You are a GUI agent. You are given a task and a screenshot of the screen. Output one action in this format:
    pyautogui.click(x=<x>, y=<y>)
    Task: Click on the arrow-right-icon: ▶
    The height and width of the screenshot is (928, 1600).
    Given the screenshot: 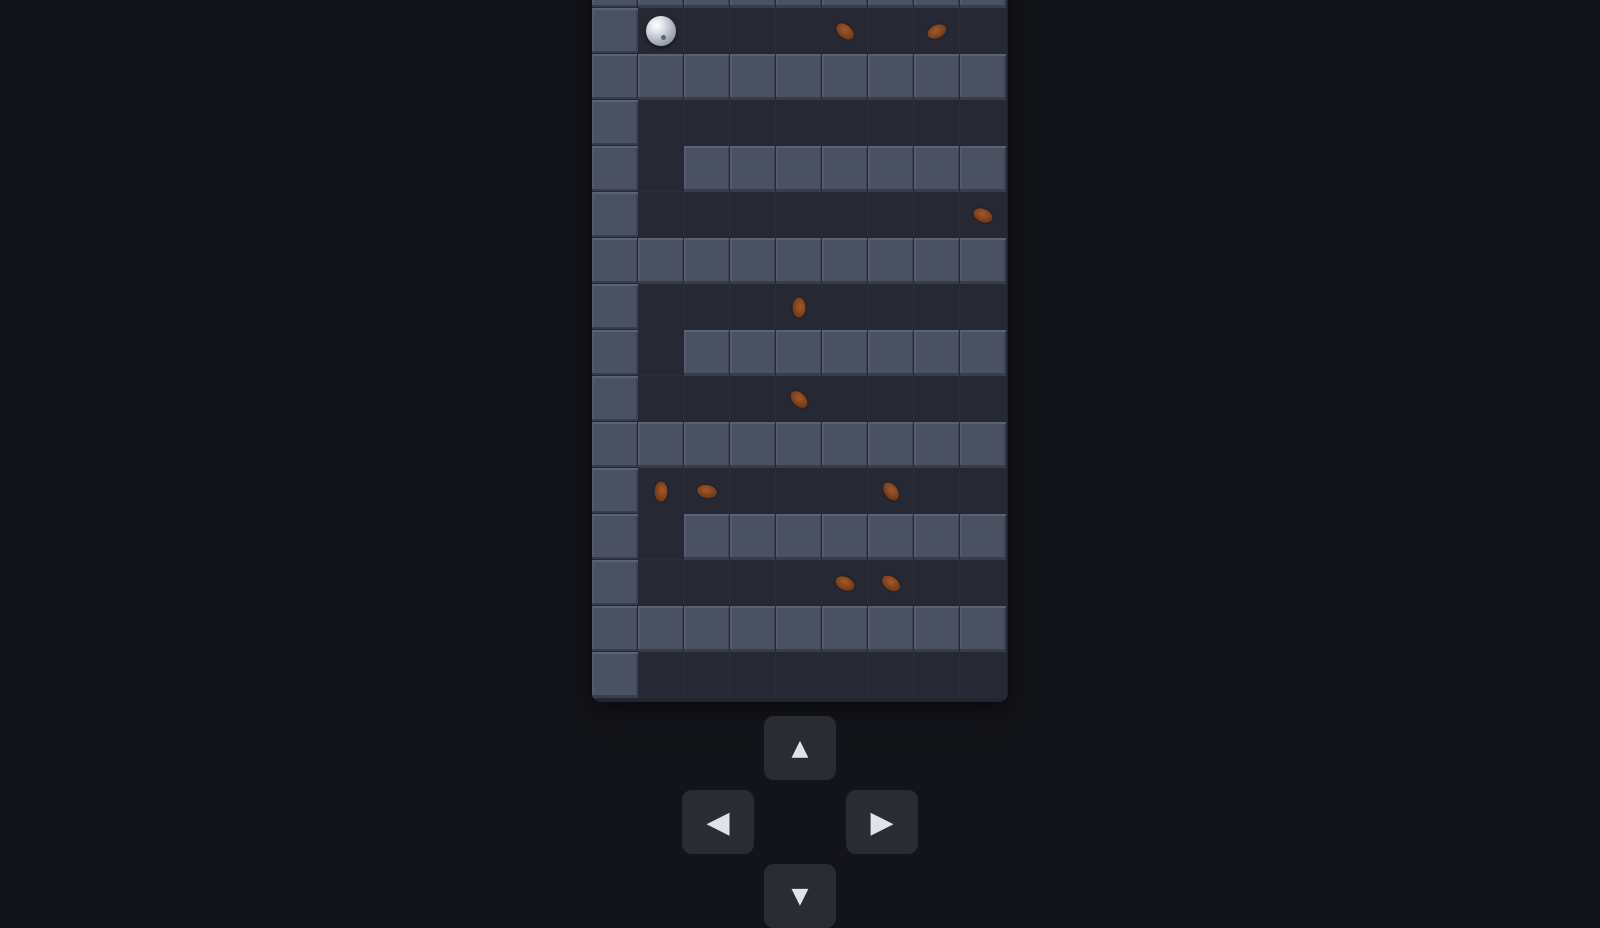 What is the action you would take?
    pyautogui.click(x=882, y=822)
    